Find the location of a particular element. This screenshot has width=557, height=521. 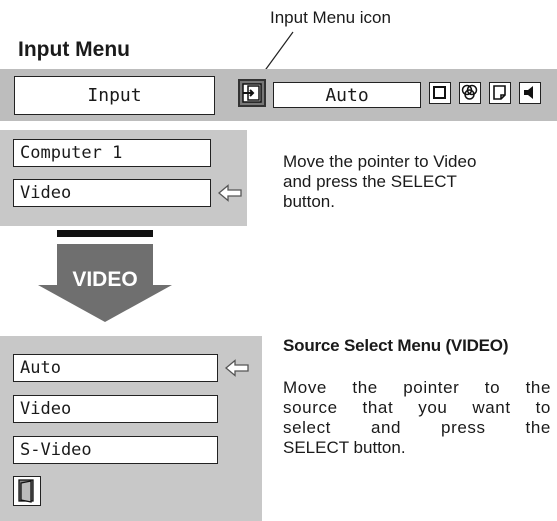

instruction-2-line-3: select and press the is located at coordinates (417, 427).